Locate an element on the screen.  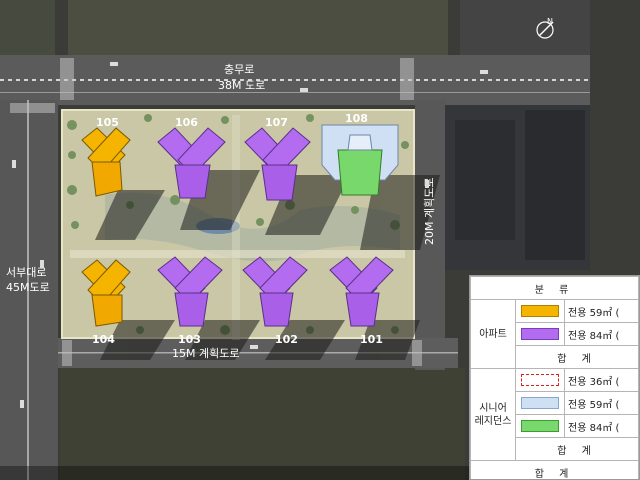
building-number-105: 105 is located at coordinates (107, 122).